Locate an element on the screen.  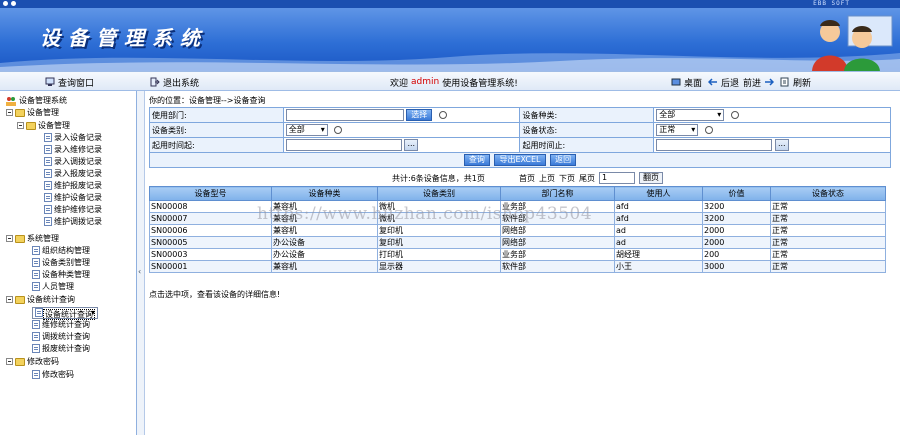
tree-item: 设备类别管理 is located at coordinates (61, 262).